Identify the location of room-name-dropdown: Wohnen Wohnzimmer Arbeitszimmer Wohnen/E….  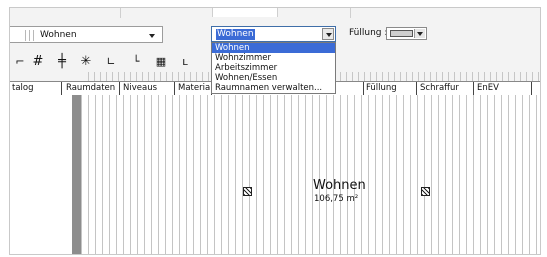
(273, 68).